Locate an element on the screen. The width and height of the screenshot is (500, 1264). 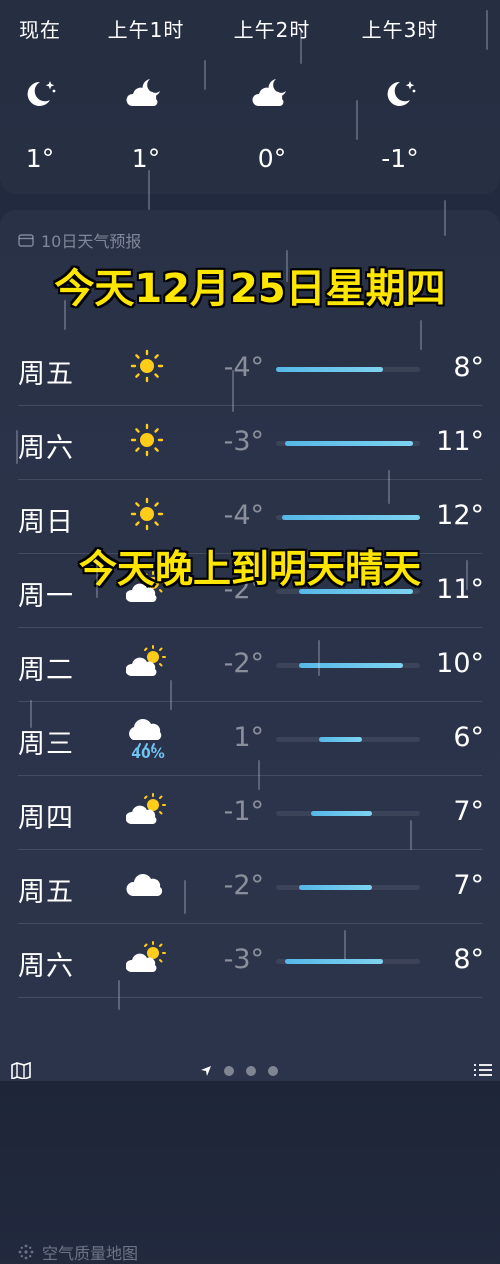
forecast-header: 10日天气预报 is located at coordinates (79, 240).